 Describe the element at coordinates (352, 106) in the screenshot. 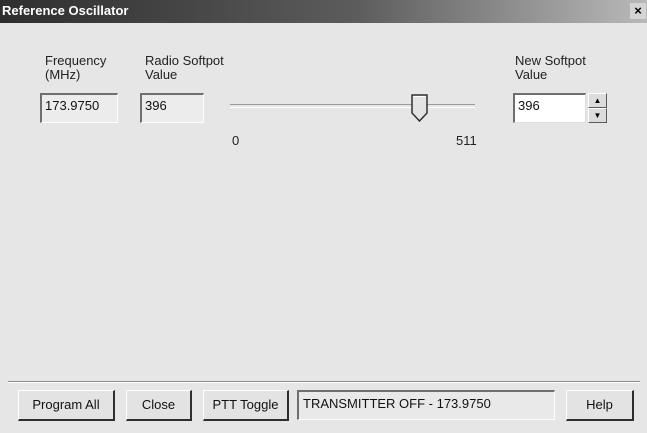

I see `softpot-slider-track` at that location.